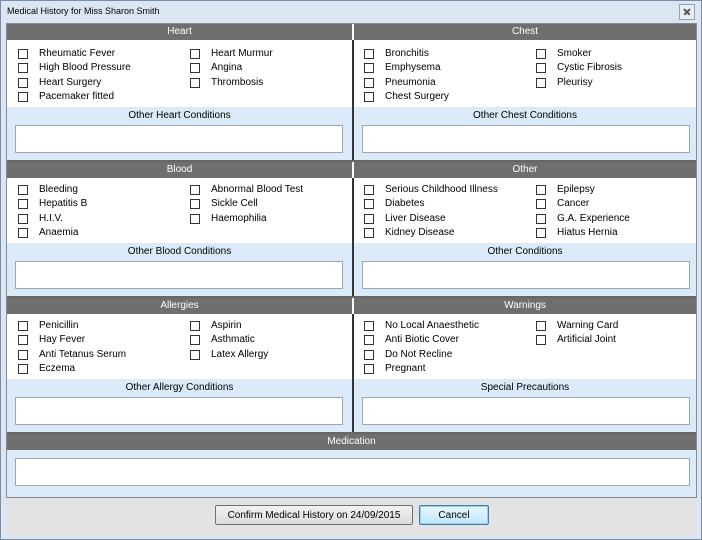 The image size is (702, 540). What do you see at coordinates (687, 12) in the screenshot?
I see `close-icon` at bounding box center [687, 12].